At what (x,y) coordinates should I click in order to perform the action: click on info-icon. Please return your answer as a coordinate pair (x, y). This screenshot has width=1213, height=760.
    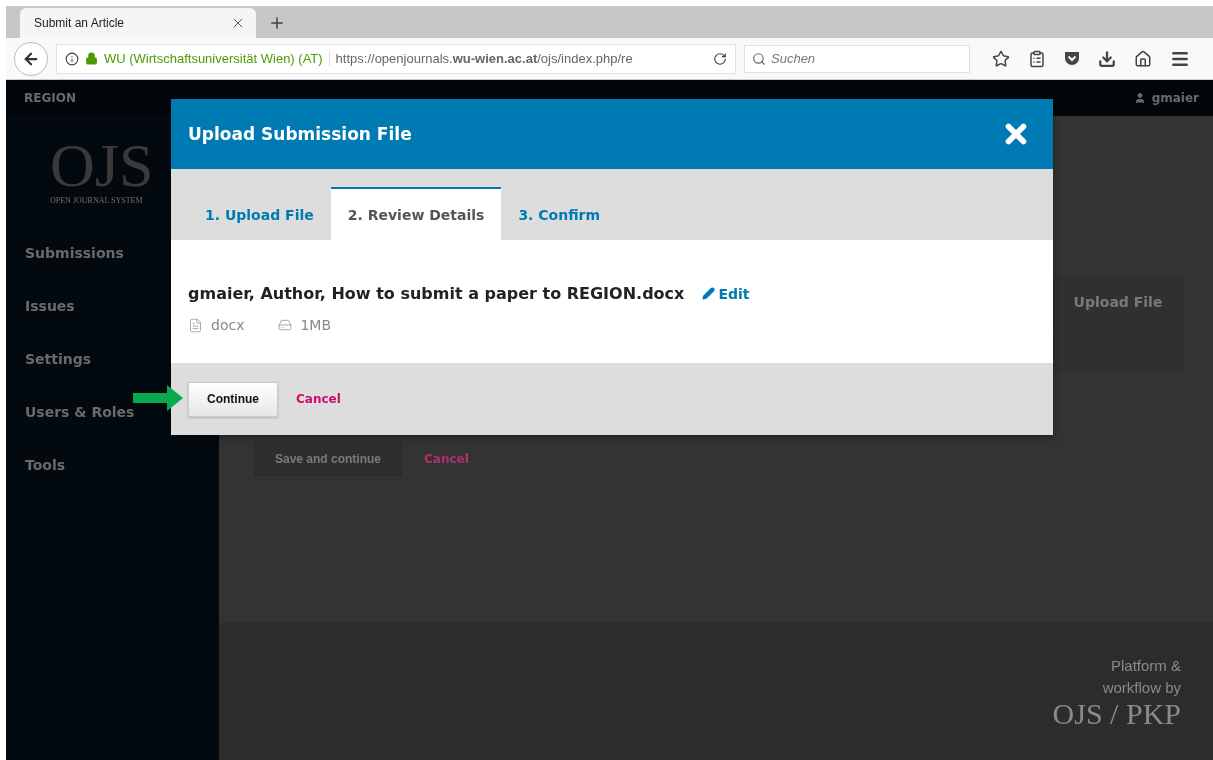
    Looking at the image, I should click on (72, 58).